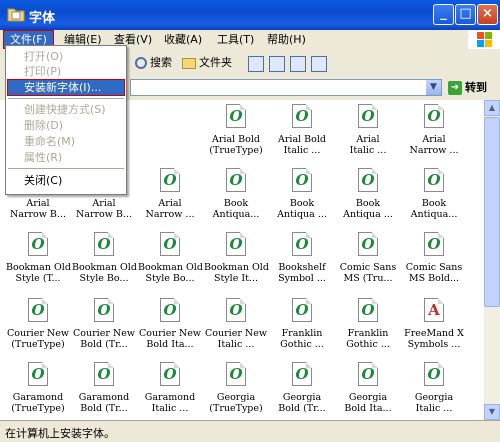  I want to click on search-button: 搜索, so click(153, 62).